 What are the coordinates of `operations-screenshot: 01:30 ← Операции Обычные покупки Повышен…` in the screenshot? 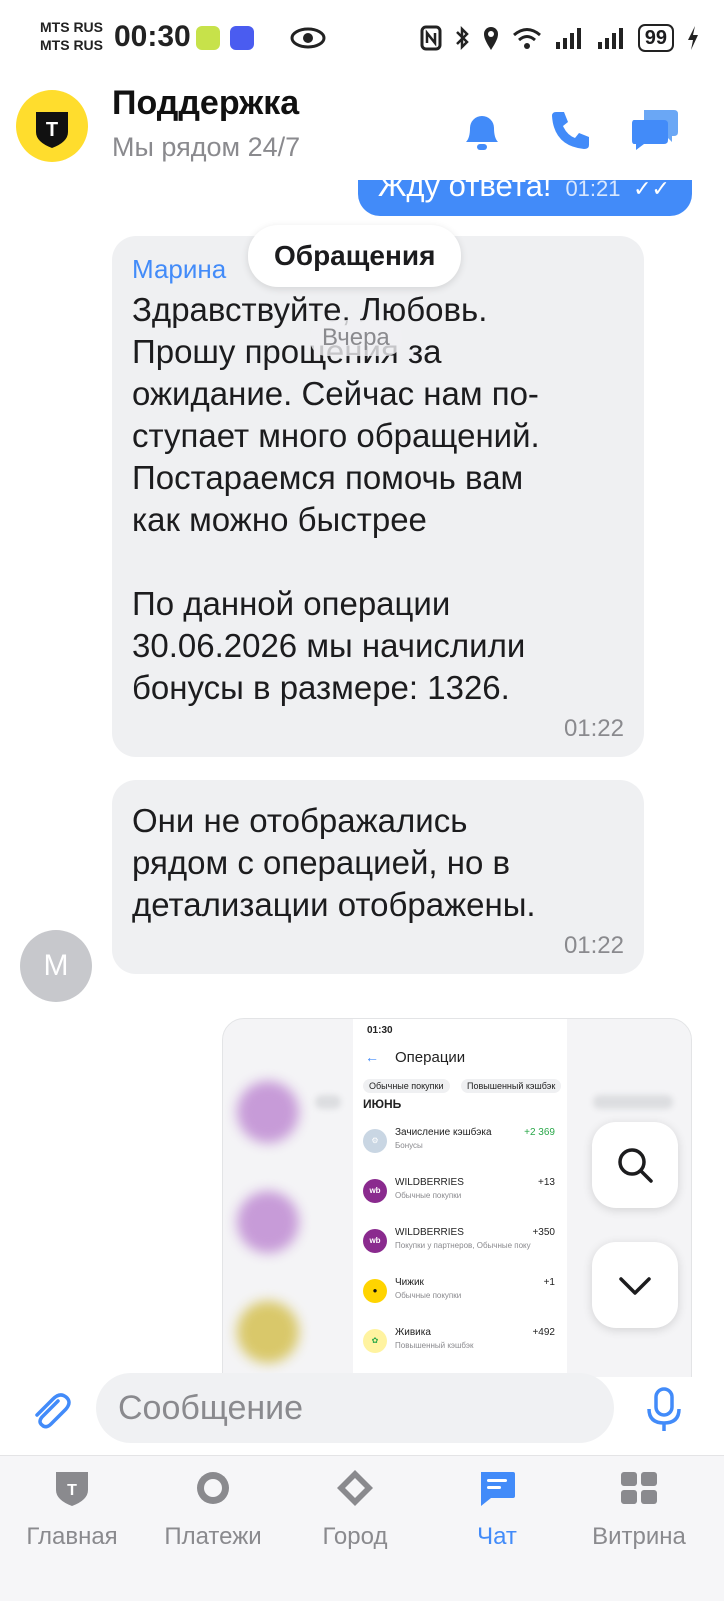 It's located at (460, 1198).